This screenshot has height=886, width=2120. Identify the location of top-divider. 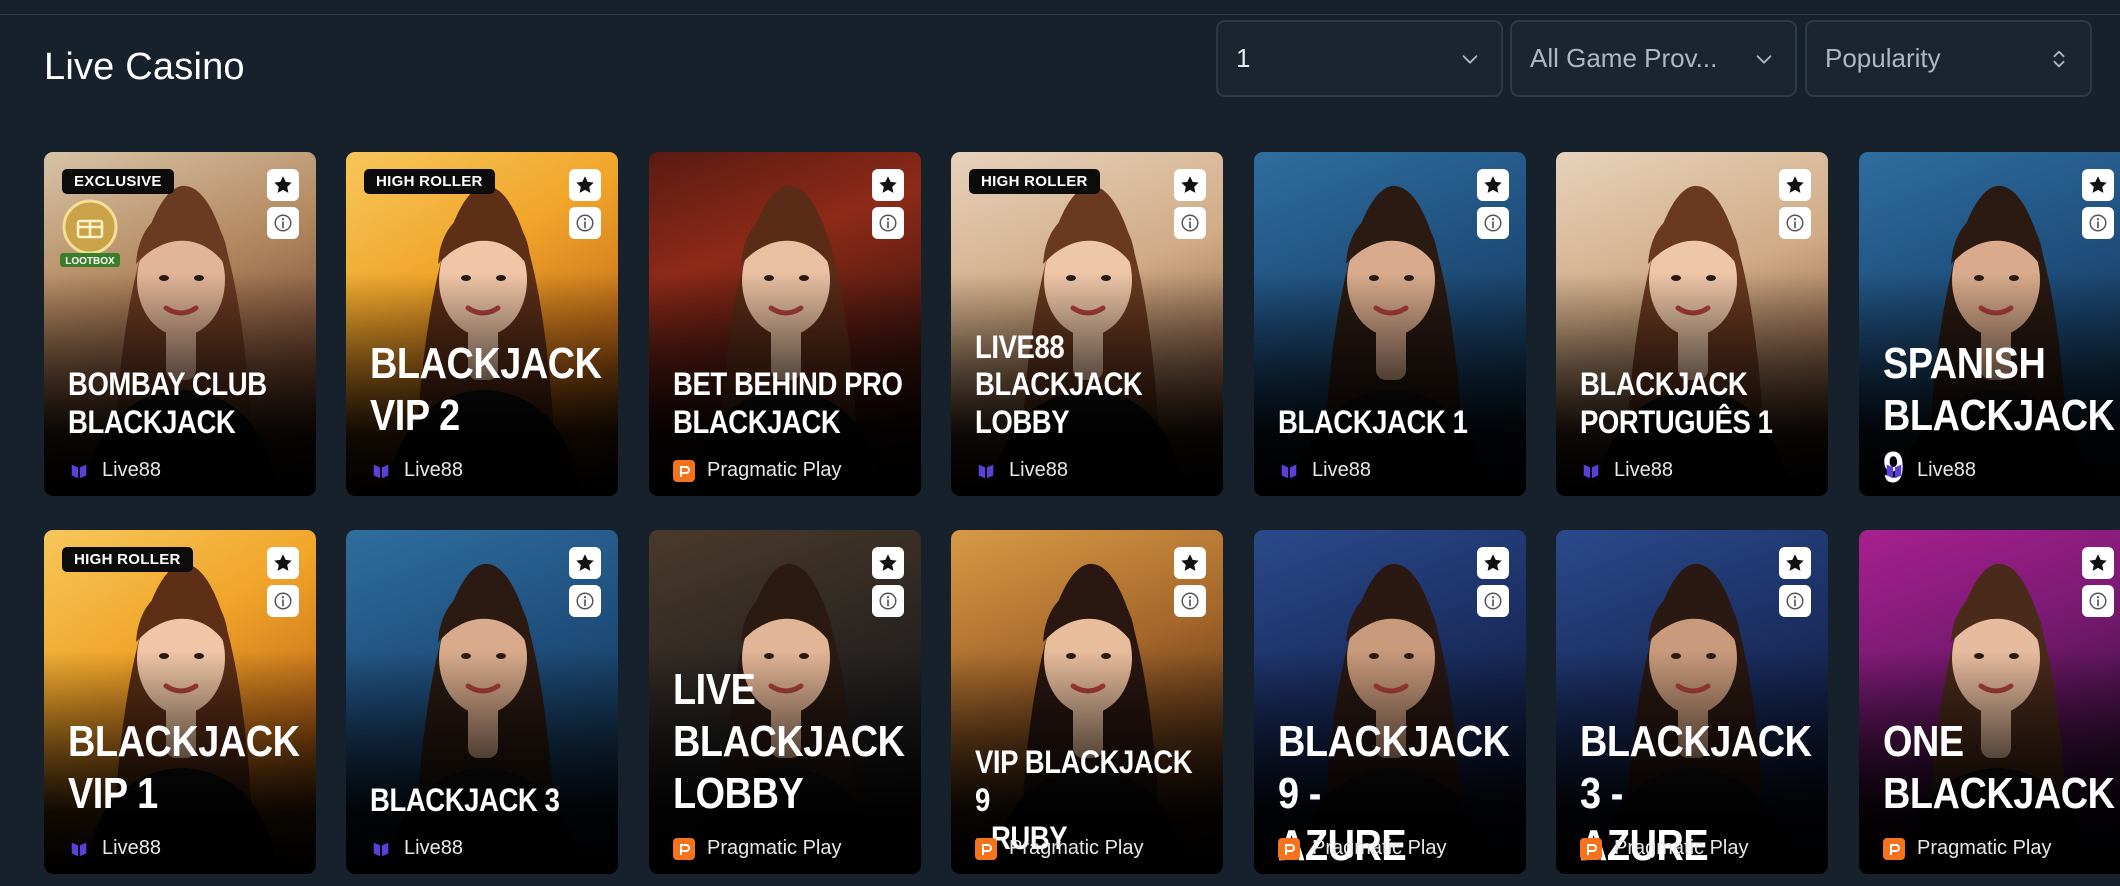
(1060, 7).